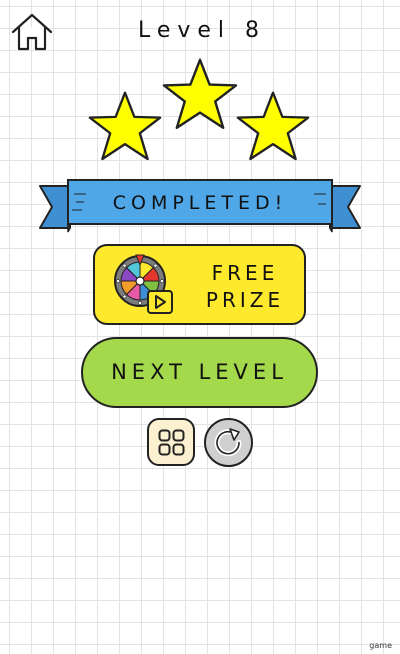 This screenshot has height=654, width=400. Describe the element at coordinates (245, 287) in the screenshot. I see `free-prize-label: FREE PRIZE` at that location.